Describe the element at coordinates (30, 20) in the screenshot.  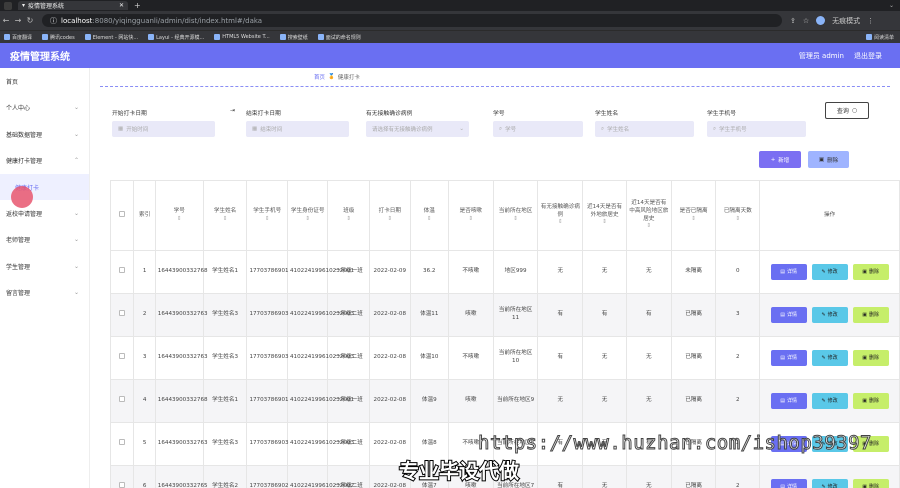
I see `reload-icon: ↻` at that location.